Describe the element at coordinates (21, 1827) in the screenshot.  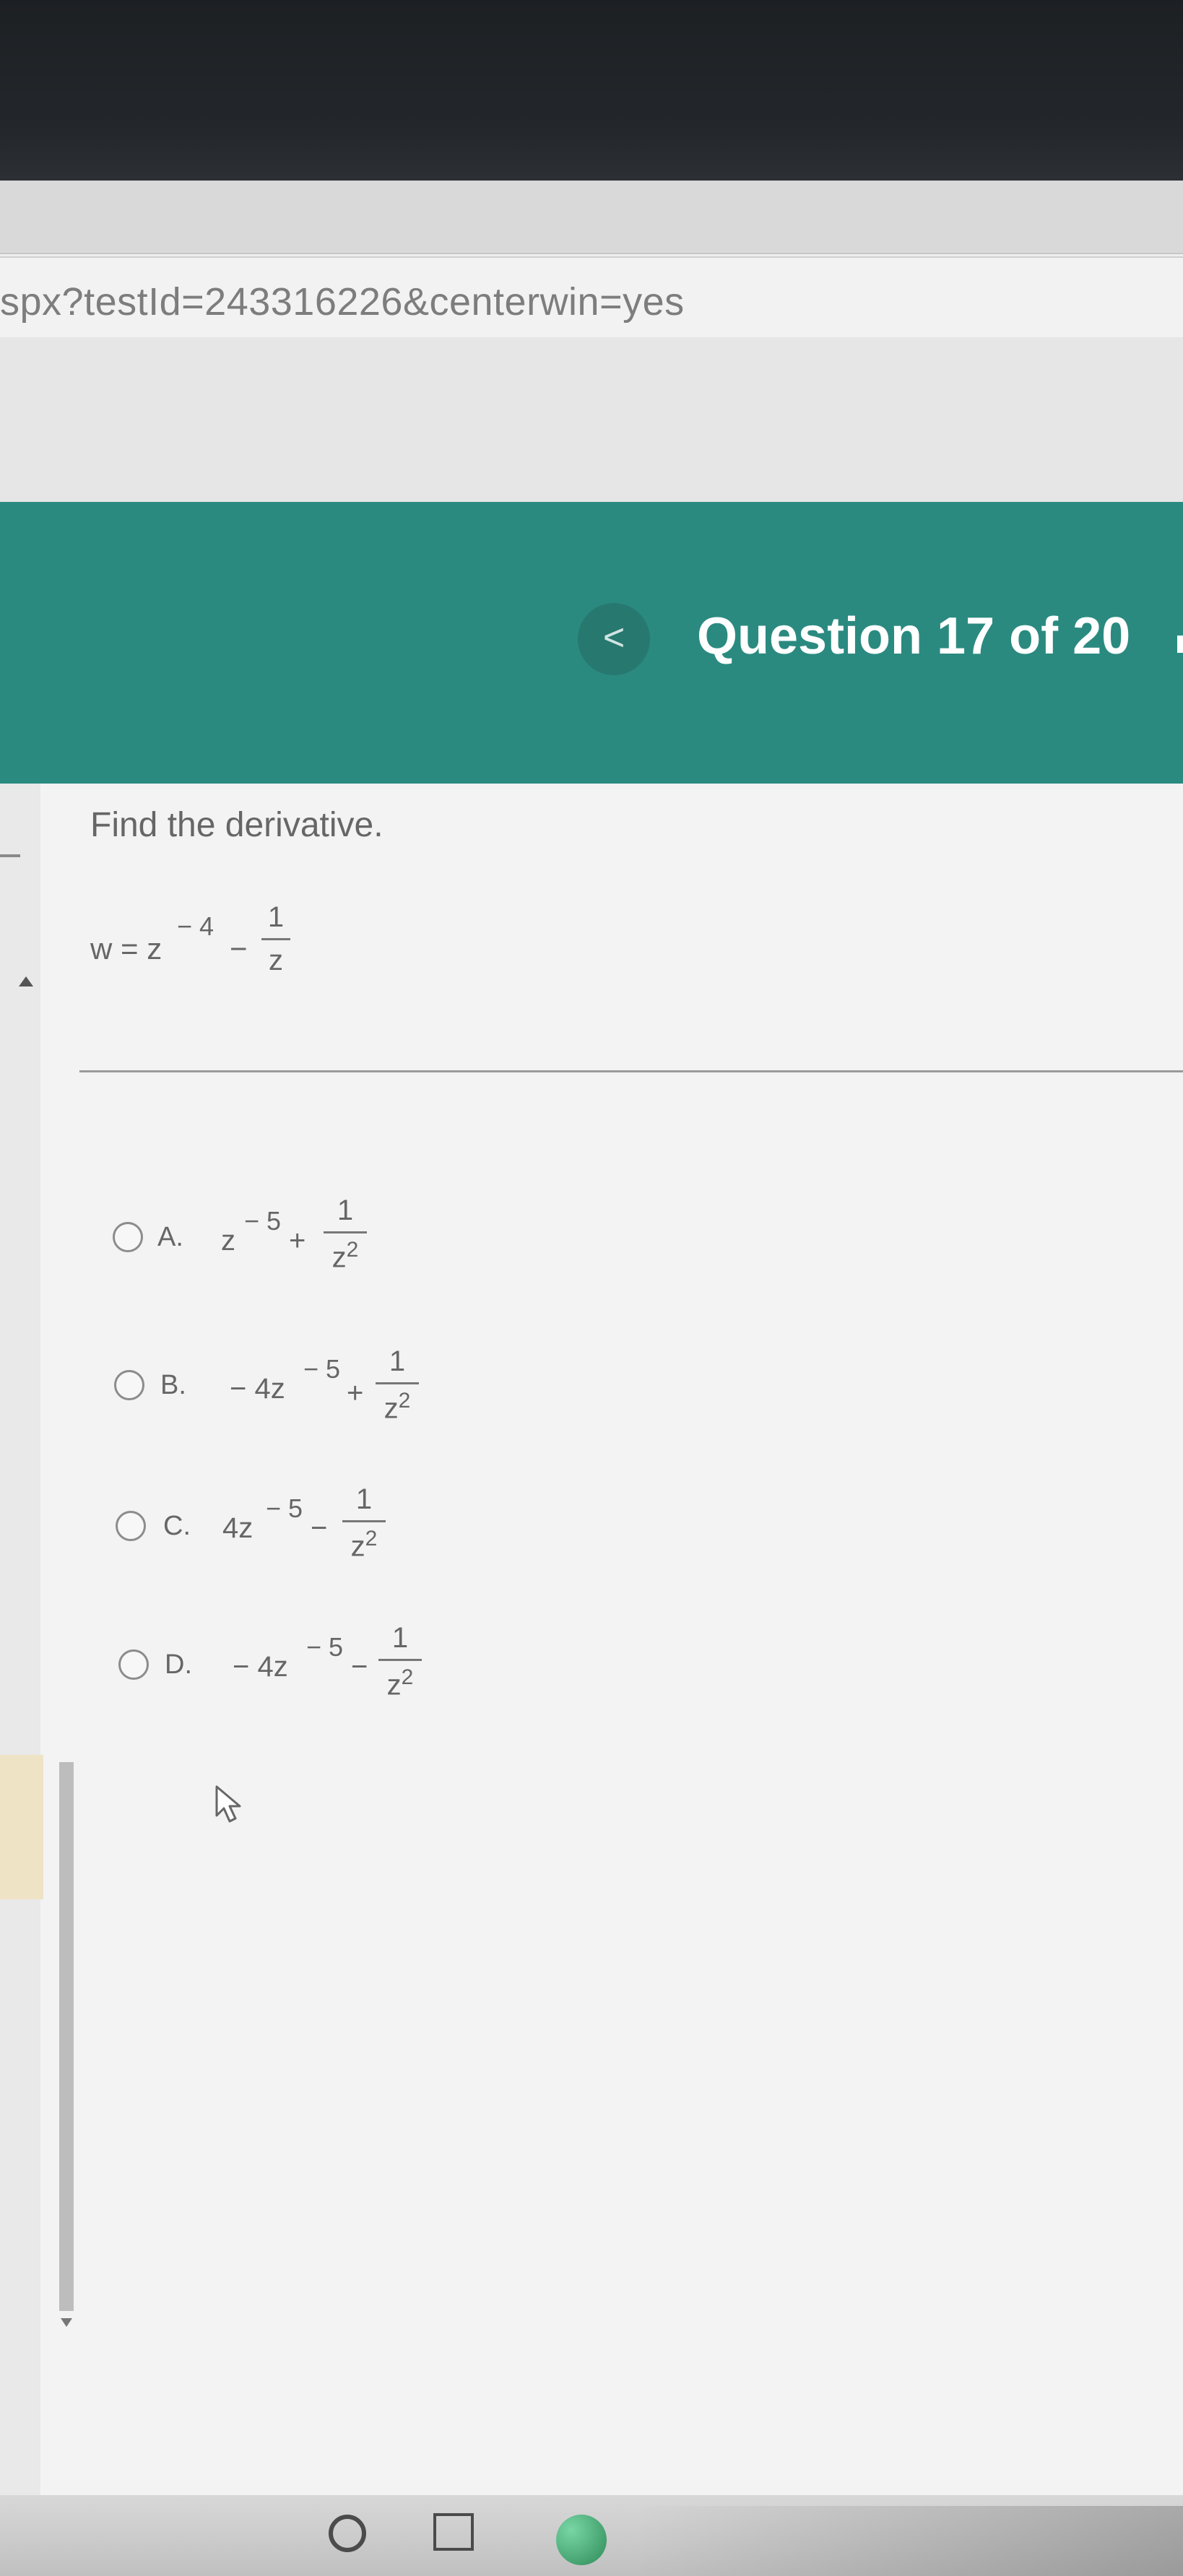
I see `side-panel-strip` at that location.